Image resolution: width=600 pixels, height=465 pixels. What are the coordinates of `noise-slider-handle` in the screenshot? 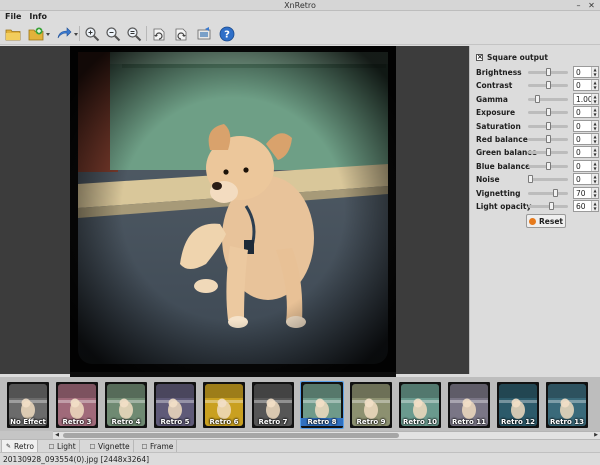 It's located at (530, 179).